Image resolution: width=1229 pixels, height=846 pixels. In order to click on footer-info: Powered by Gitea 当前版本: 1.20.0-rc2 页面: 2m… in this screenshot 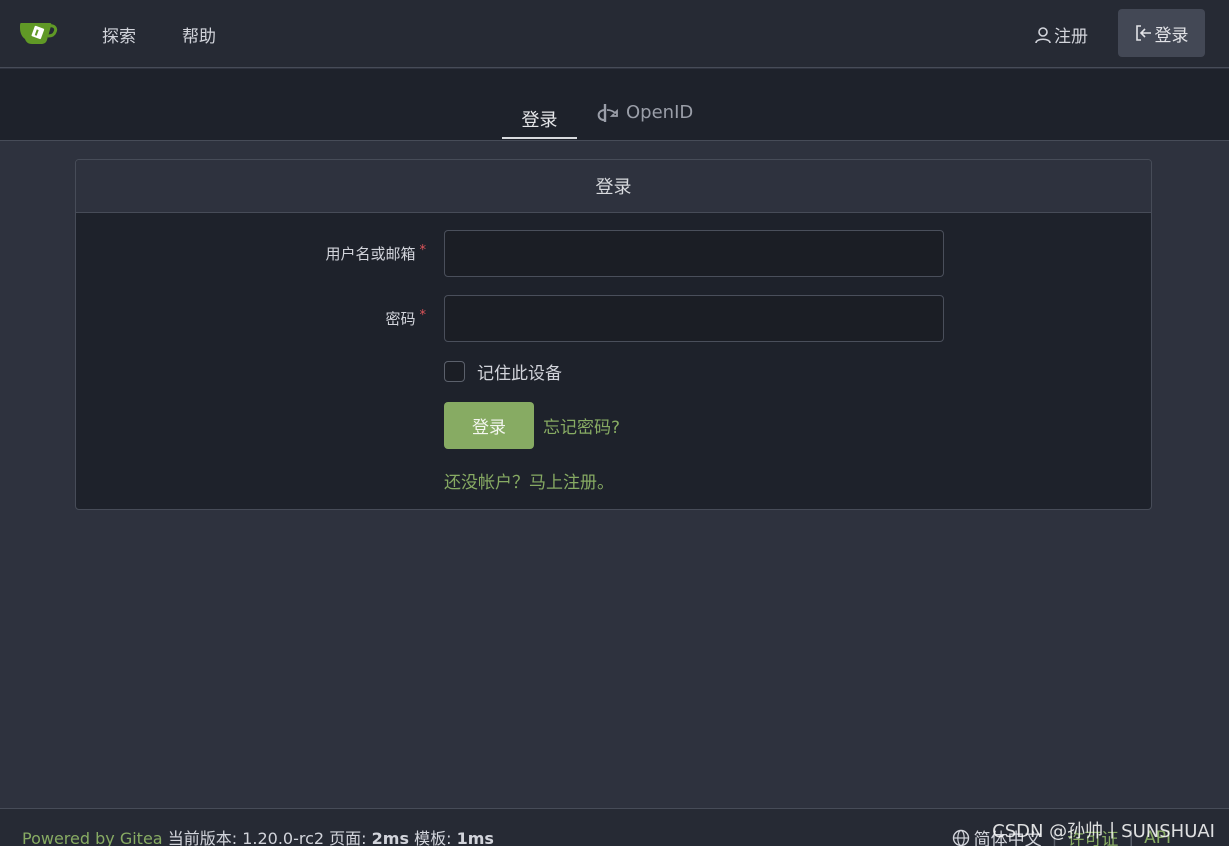, I will do `click(258, 835)`.